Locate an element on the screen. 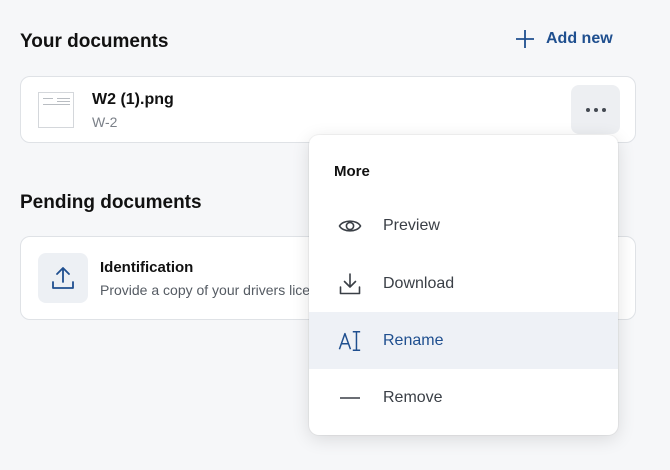  upload-button is located at coordinates (63, 278).